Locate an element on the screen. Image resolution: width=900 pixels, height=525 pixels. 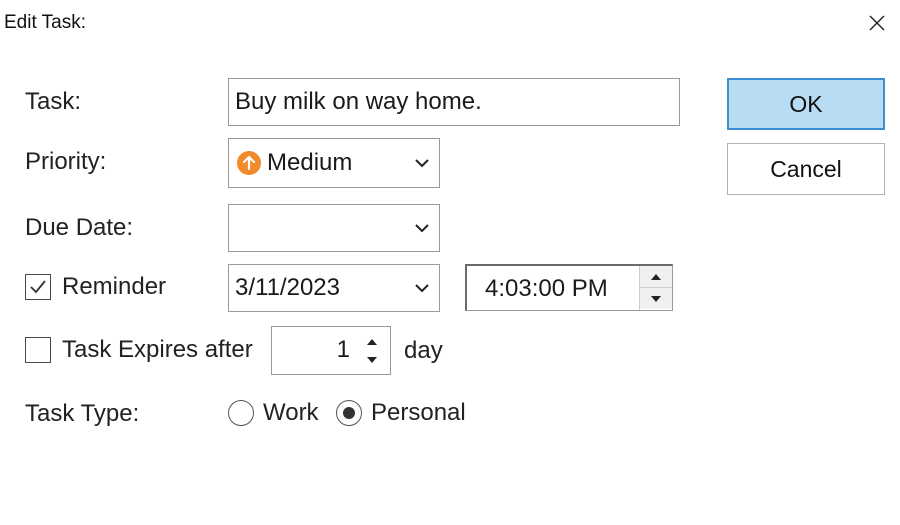
time-down-button is located at coordinates (656, 298).